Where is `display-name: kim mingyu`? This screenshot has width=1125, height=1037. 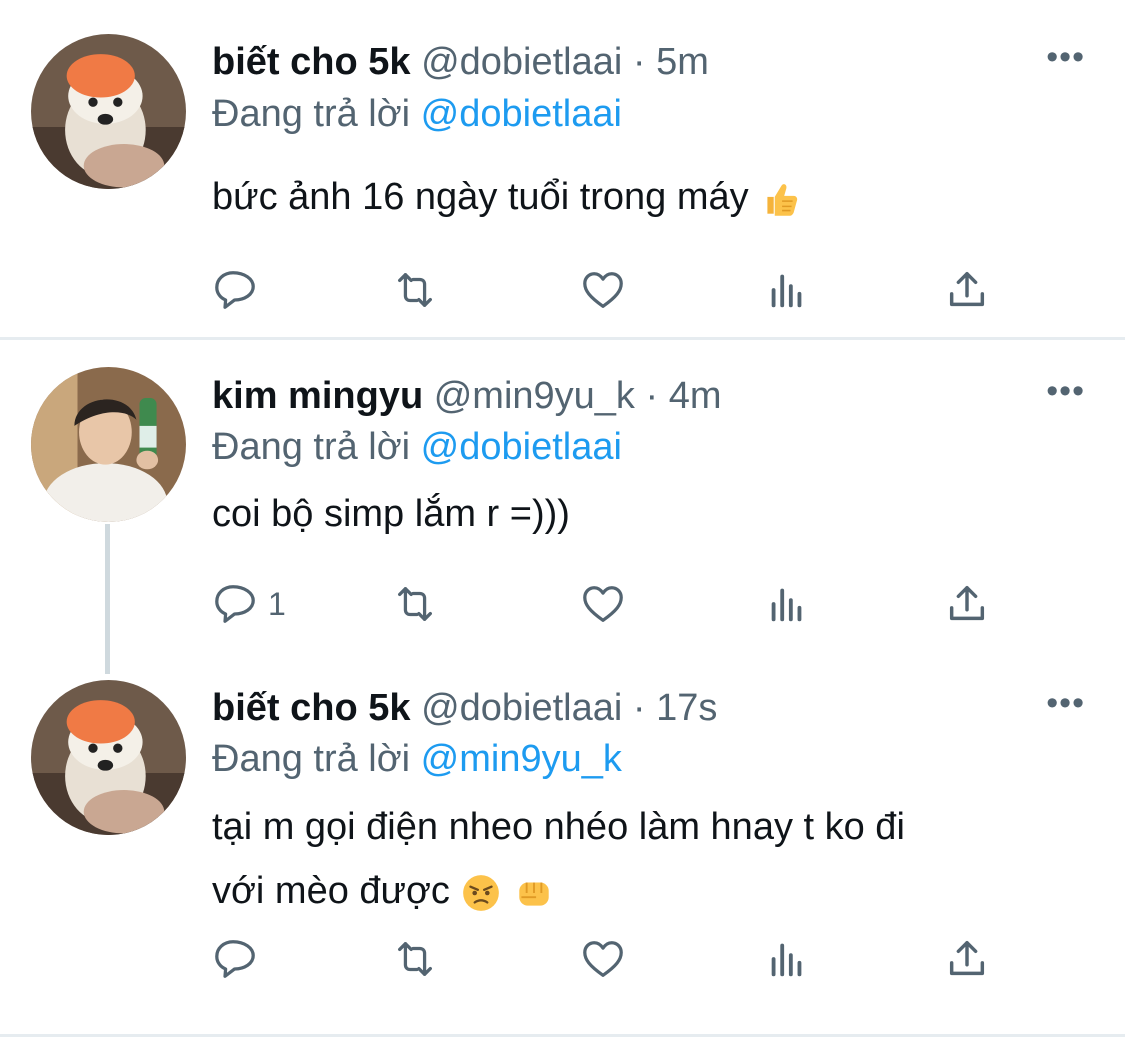
display-name: kim mingyu is located at coordinates (317, 396).